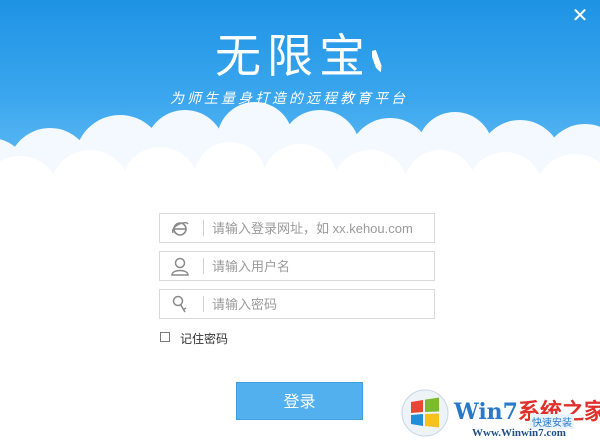 Image resolution: width=600 pixels, height=445 pixels. I want to click on key-icon, so click(179, 304).